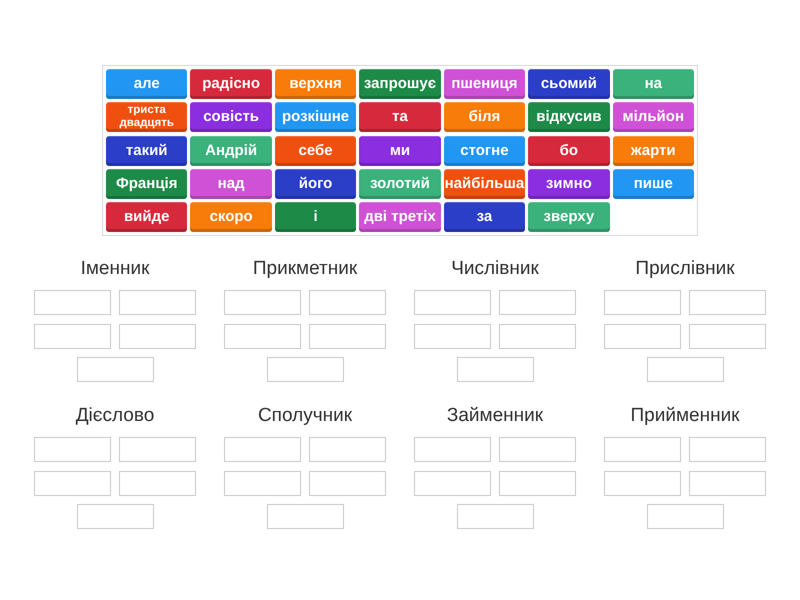 Image resolution: width=800 pixels, height=600 pixels. I want to click on word-tile: такий, so click(147, 151).